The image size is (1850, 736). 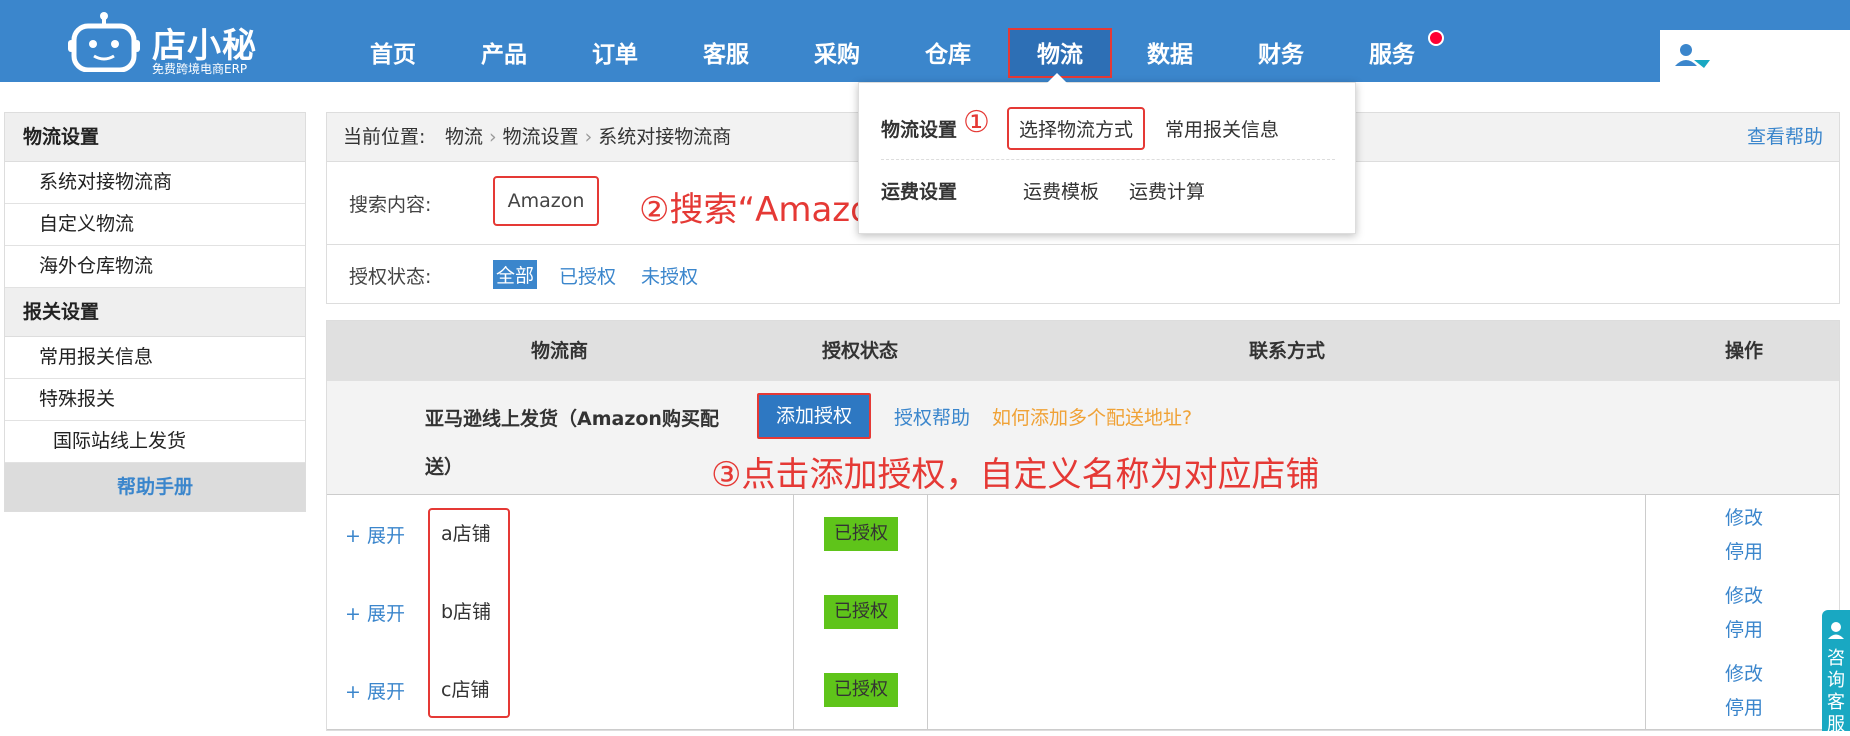 I want to click on nav-customer-service: 客服, so click(x=726, y=55).